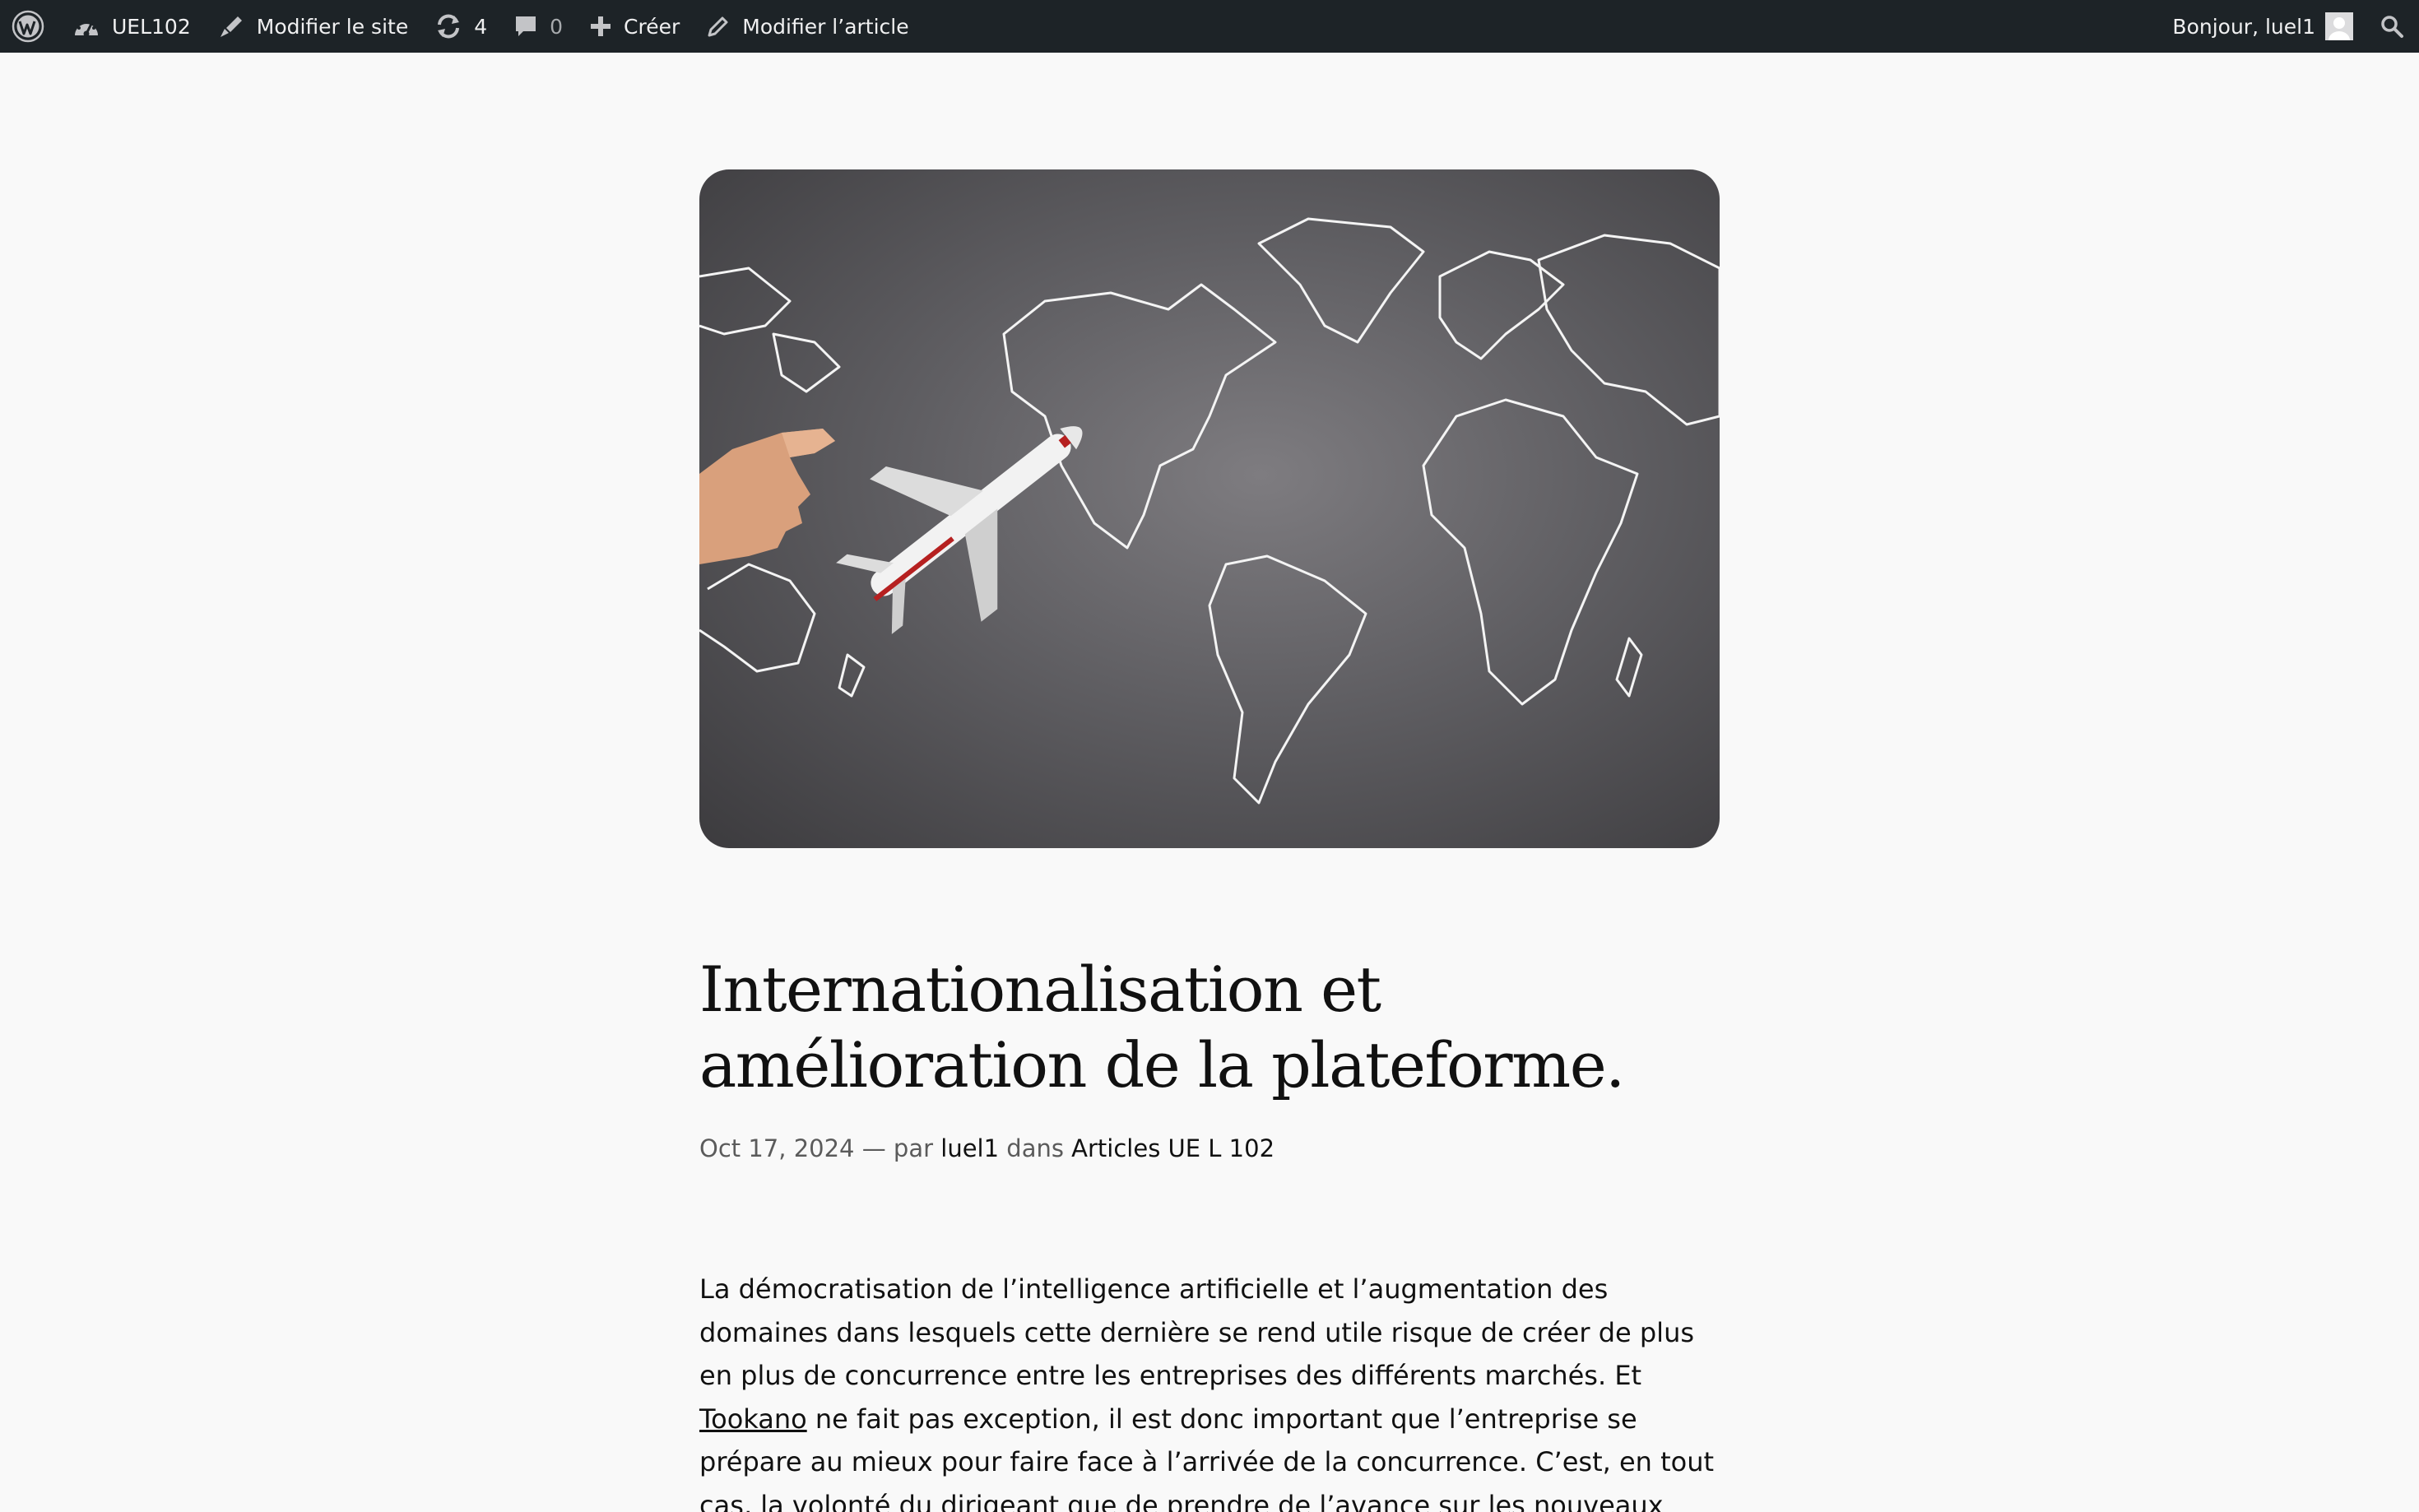 The height and width of the screenshot is (1512, 2419). I want to click on tookano-link: Tookano, so click(753, 1419).